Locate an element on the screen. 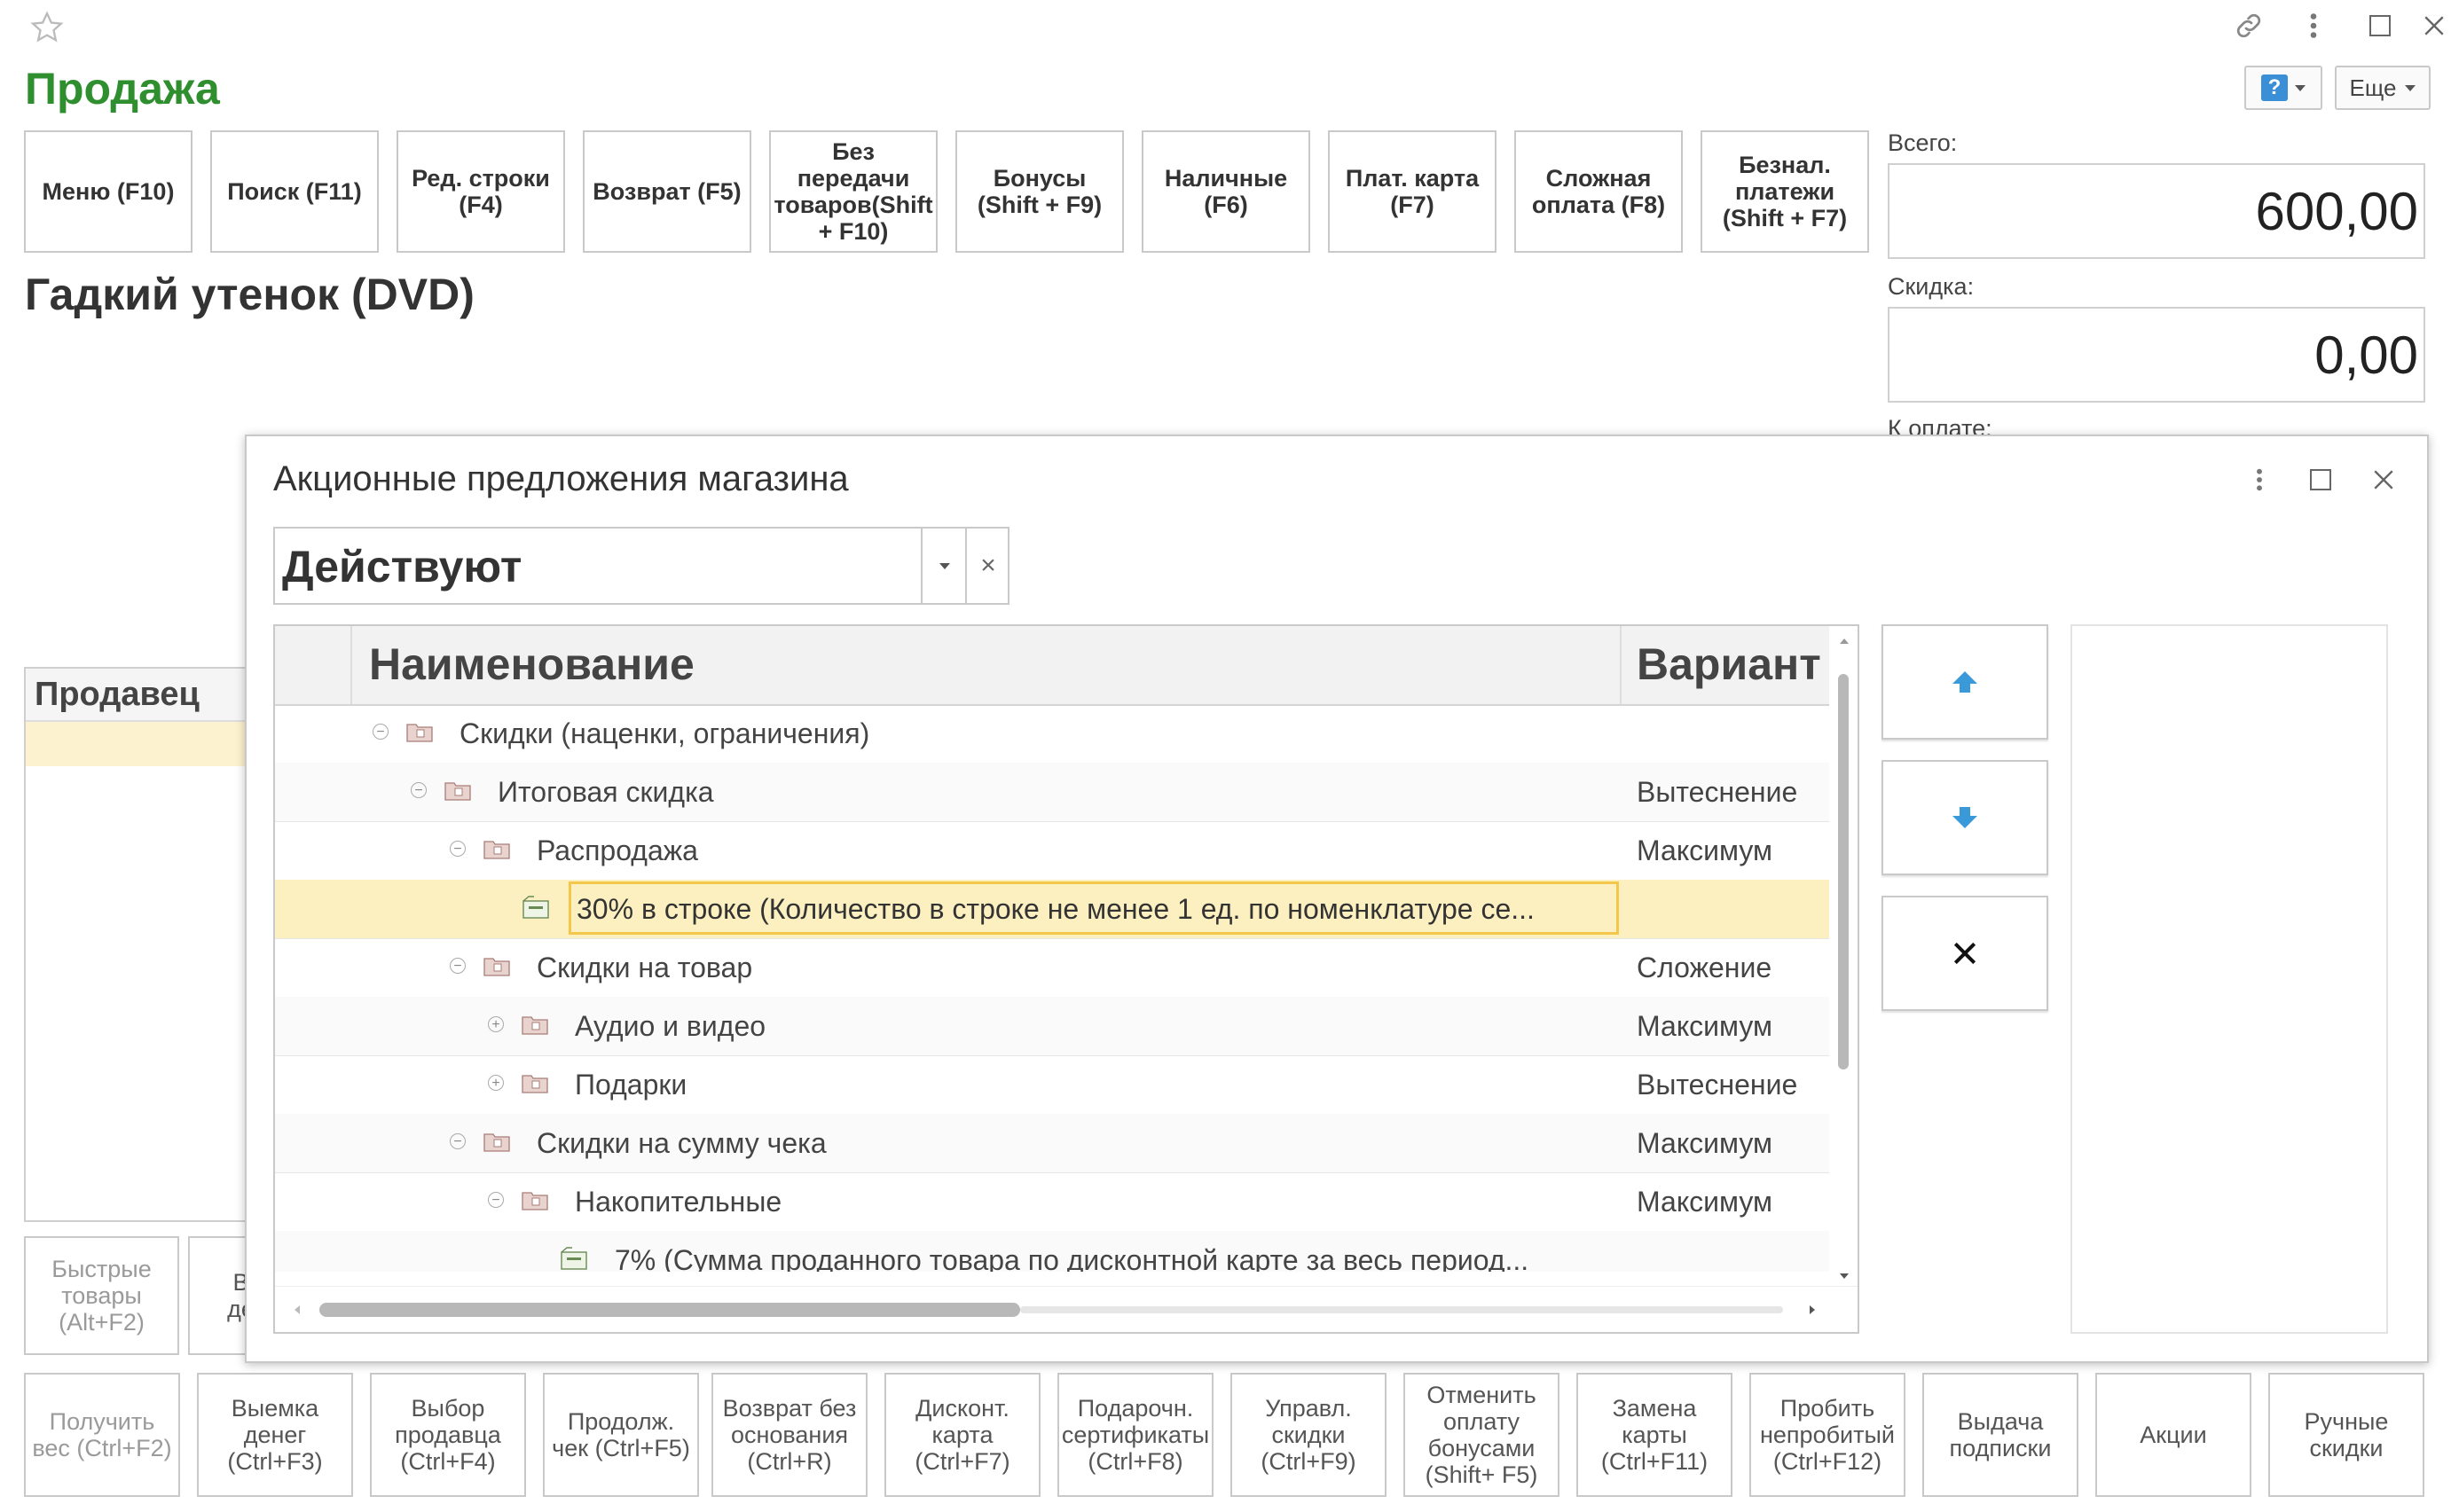 Image resolution: width=2451 pixels, height=1512 pixels. vertical-scrollbar is located at coordinates (1844, 956).